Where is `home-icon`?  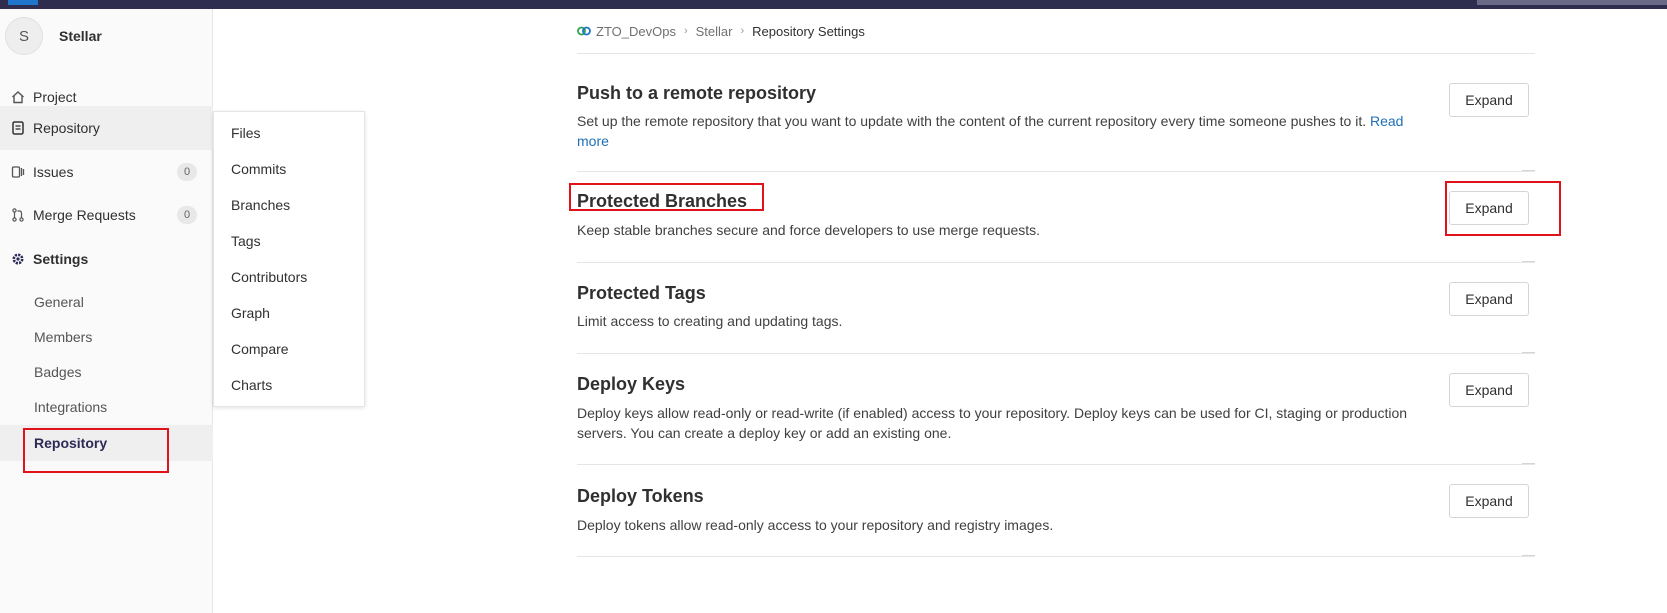 home-icon is located at coordinates (18, 97).